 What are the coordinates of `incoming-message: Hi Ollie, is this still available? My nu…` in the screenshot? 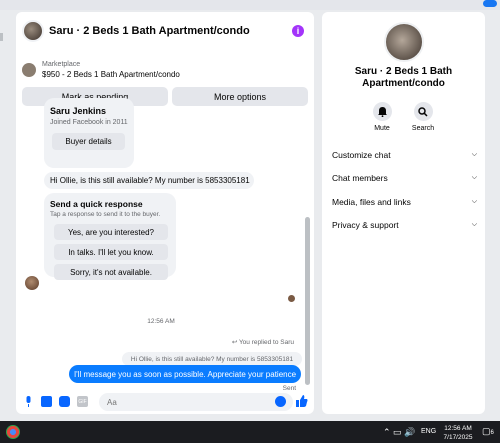 It's located at (149, 180).